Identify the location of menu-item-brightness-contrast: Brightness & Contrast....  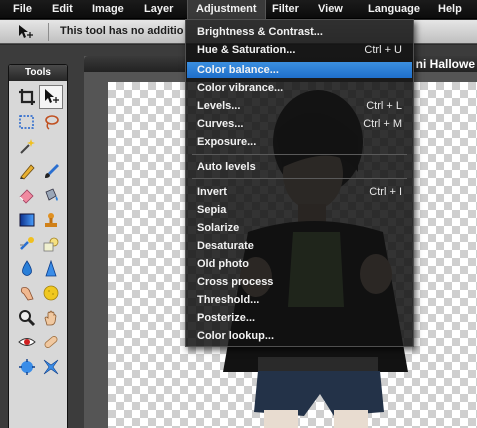
(299, 32).